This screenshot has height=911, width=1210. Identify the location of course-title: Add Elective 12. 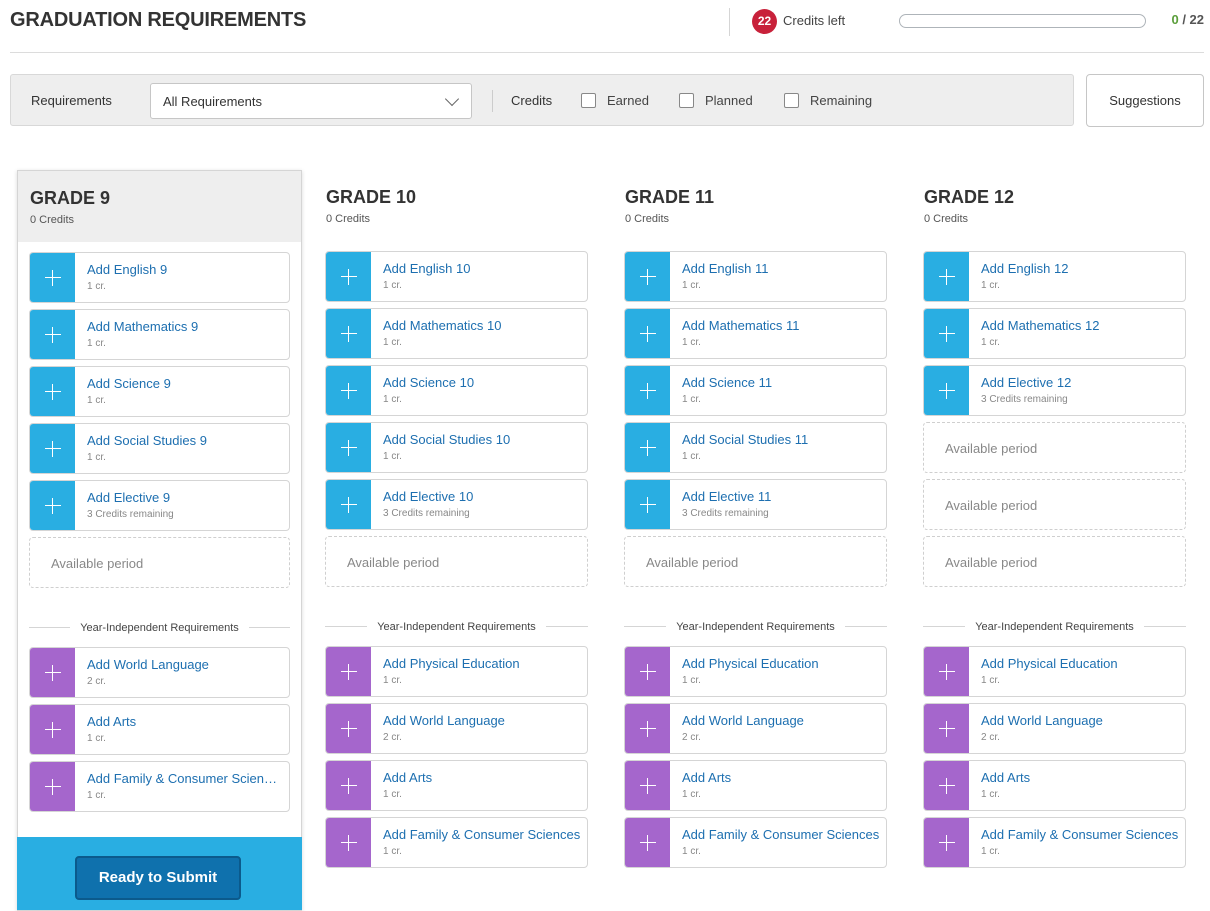
(1080, 382).